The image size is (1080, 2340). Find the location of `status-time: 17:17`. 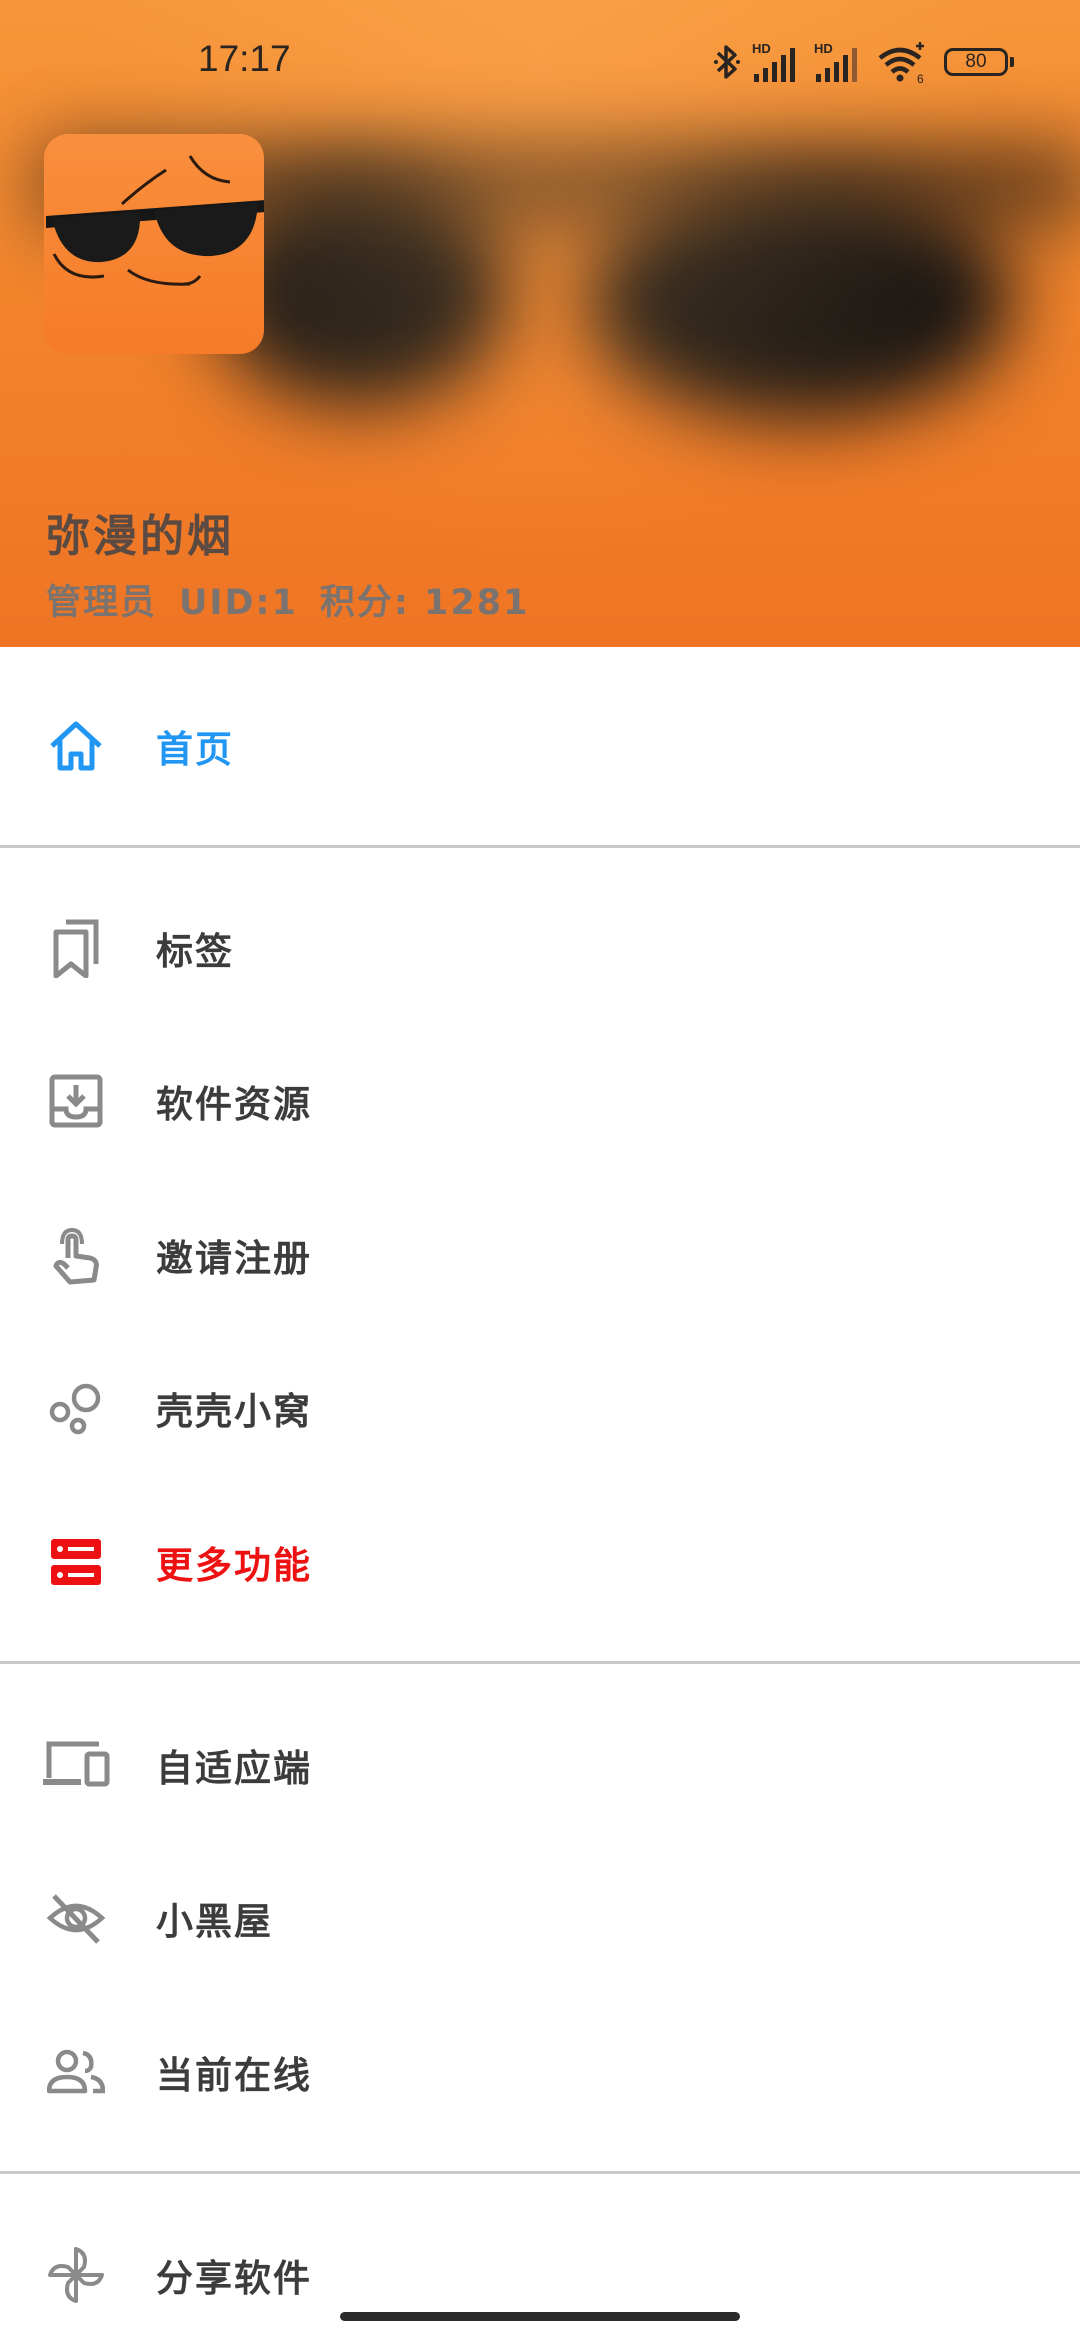

status-time: 17:17 is located at coordinates (244, 58).